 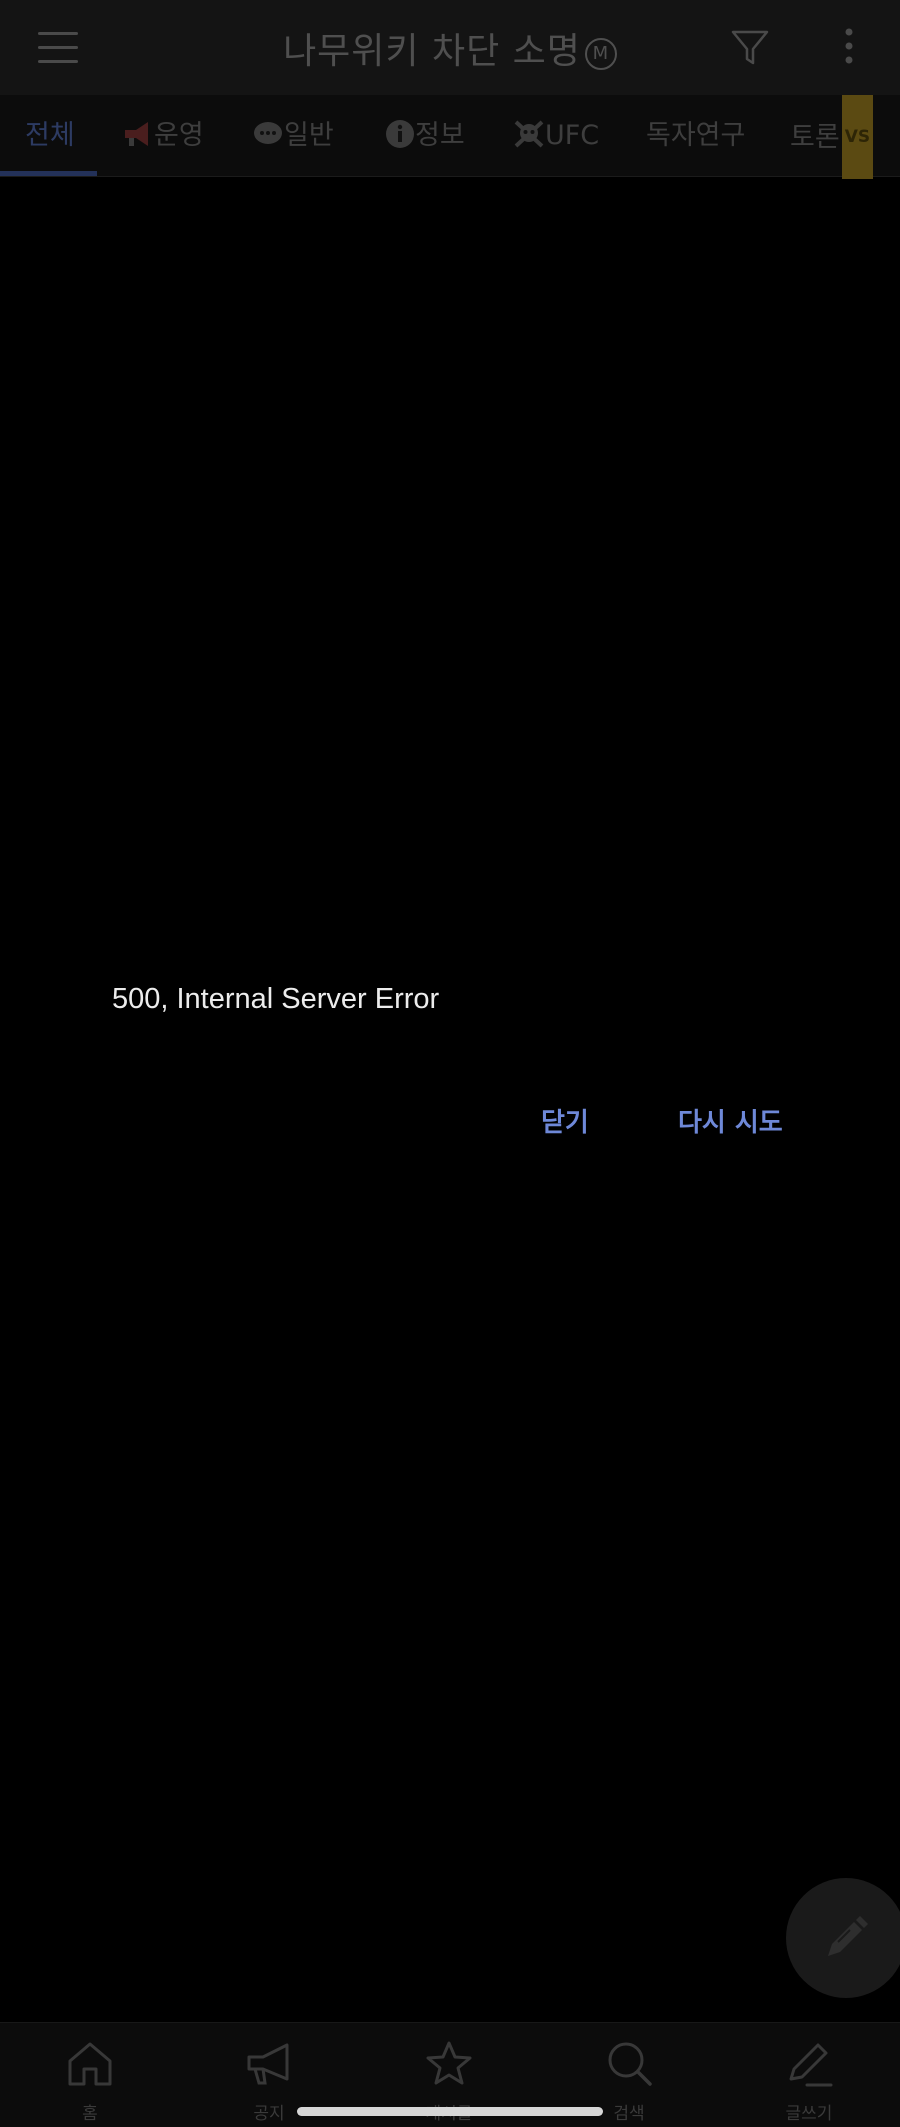 I want to click on nav-label: 글쓰기, so click(x=809, y=2114).